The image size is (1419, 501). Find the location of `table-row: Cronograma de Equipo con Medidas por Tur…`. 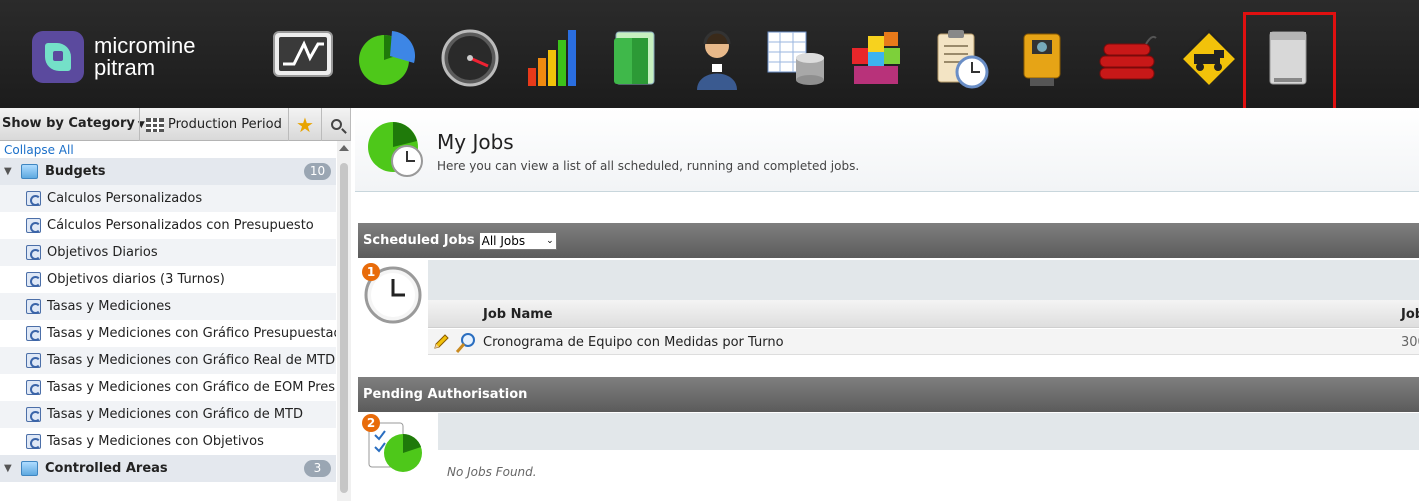

table-row: Cronograma de Equipo con Medidas por Tur… is located at coordinates (923, 342).